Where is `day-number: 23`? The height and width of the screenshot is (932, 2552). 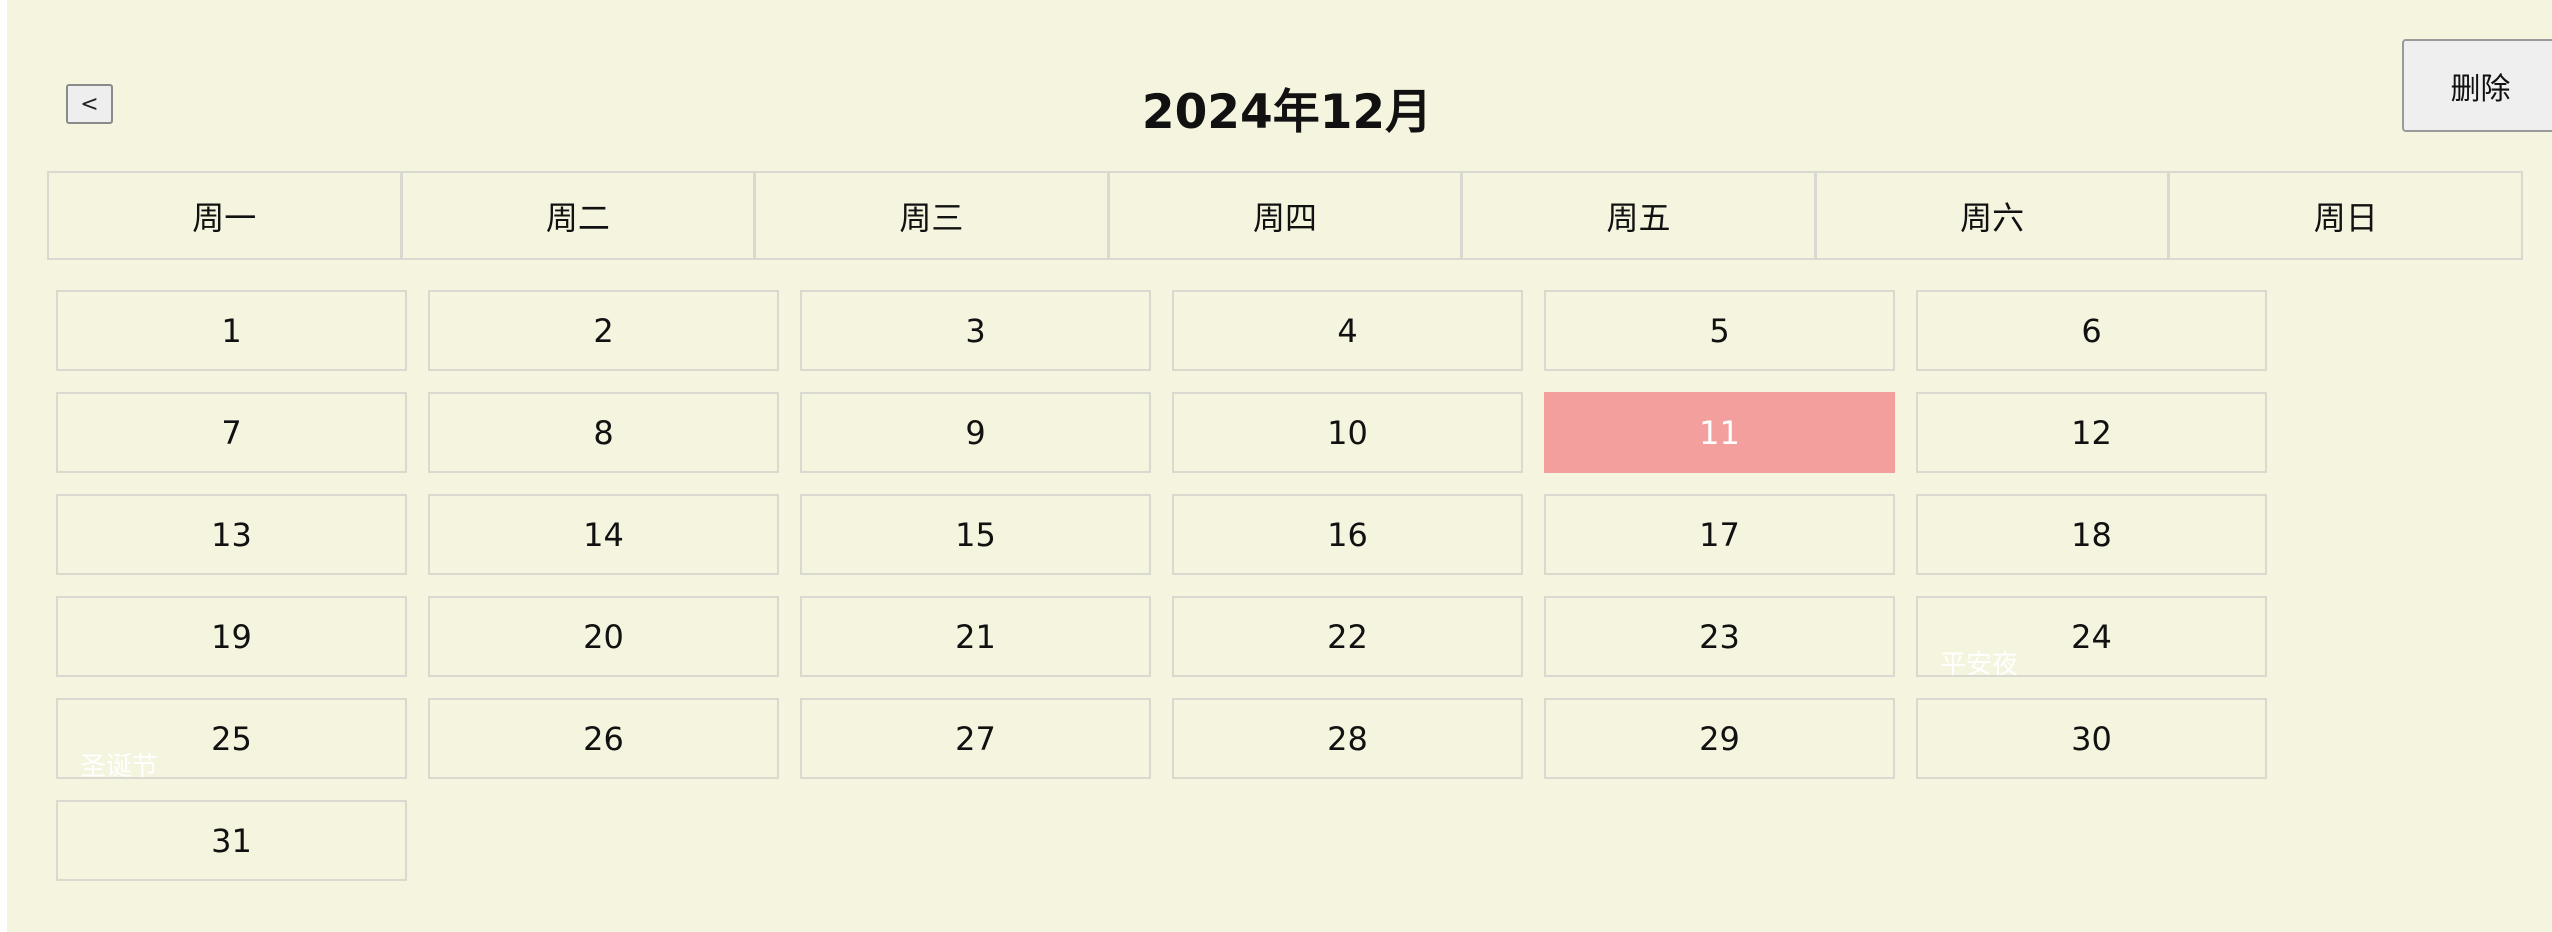 day-number: 23 is located at coordinates (1719, 636).